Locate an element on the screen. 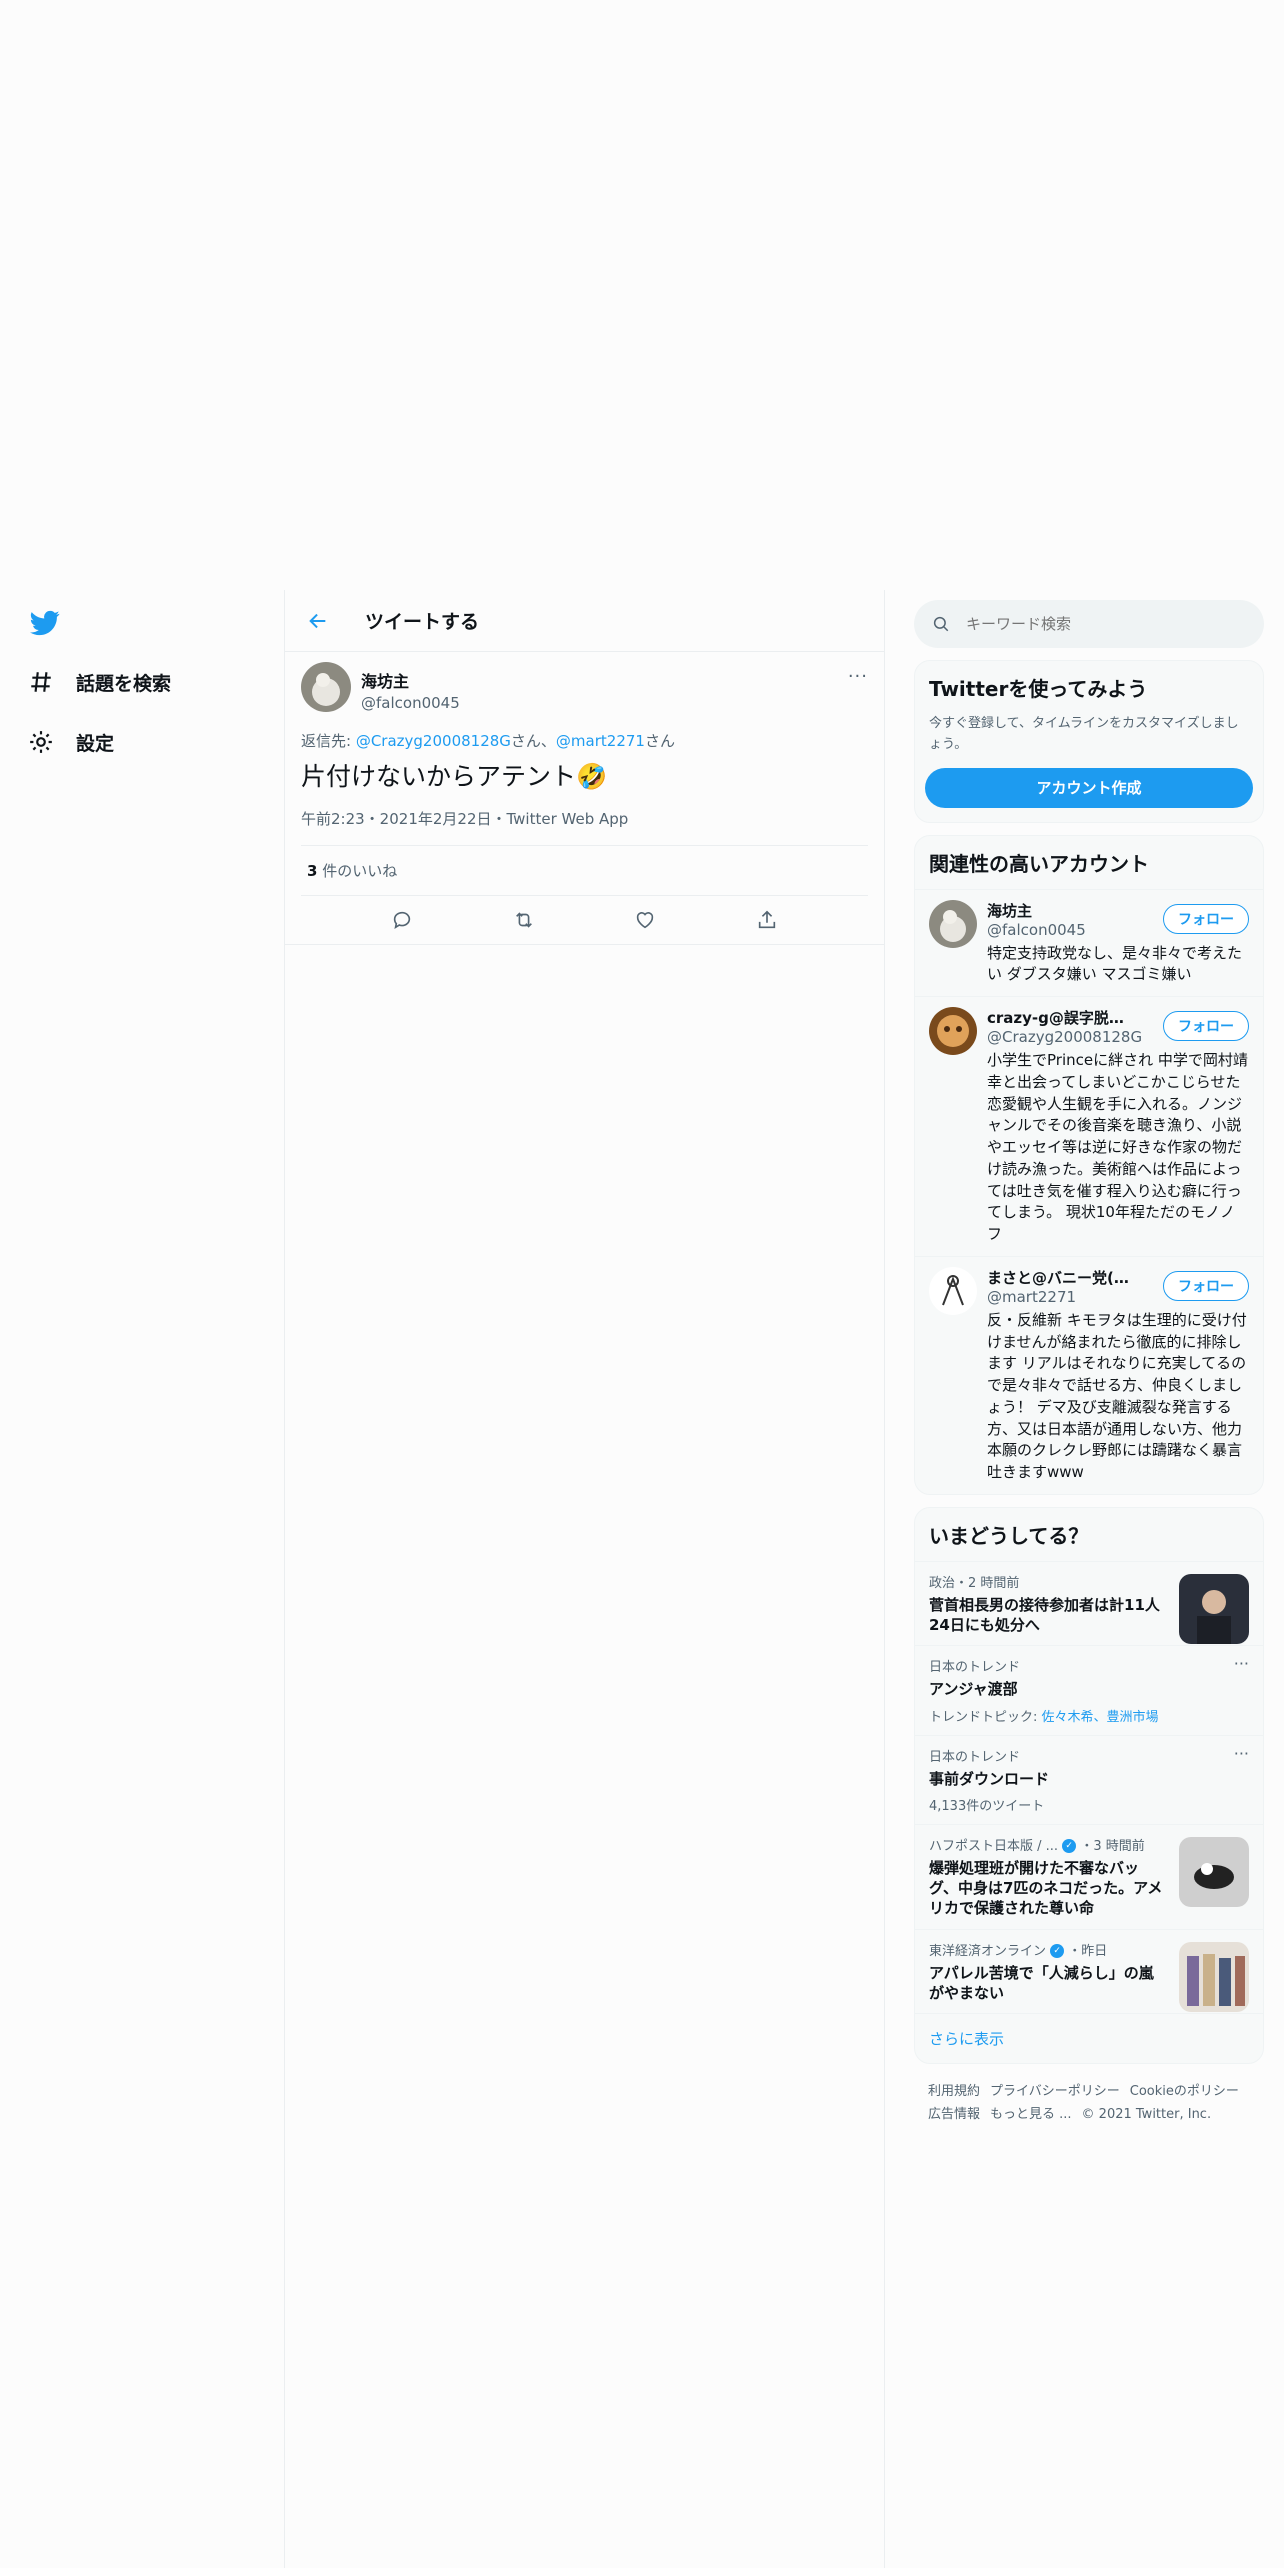 This screenshot has height=2568, width=1284. tweet-author: 海坊主 @falcon0045 is located at coordinates (410, 690).